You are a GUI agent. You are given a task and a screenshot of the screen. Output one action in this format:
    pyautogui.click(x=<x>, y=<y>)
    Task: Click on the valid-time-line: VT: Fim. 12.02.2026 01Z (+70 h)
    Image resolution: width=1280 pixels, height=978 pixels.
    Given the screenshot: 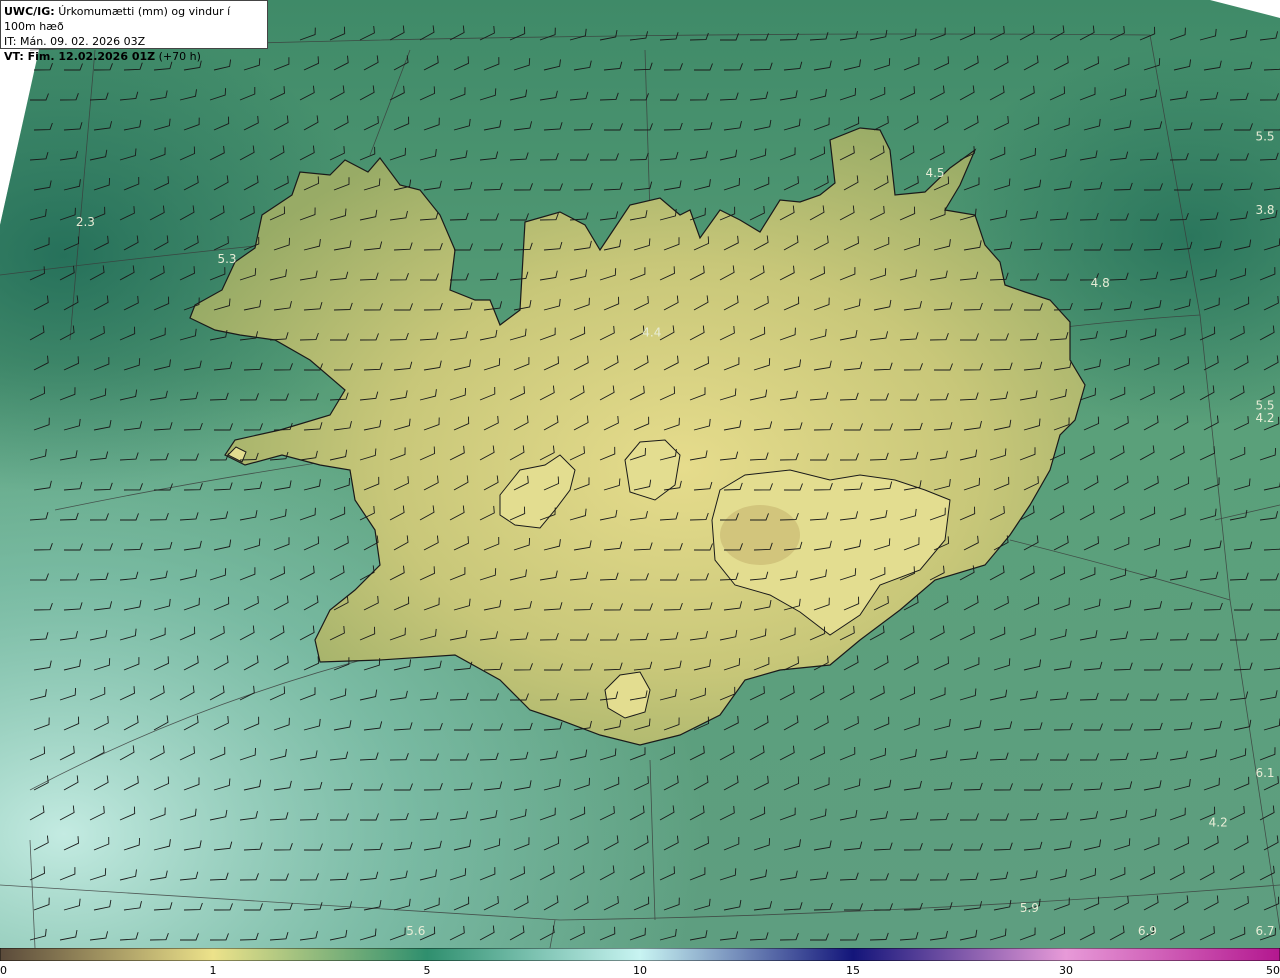 What is the action you would take?
    pyautogui.click(x=134, y=56)
    